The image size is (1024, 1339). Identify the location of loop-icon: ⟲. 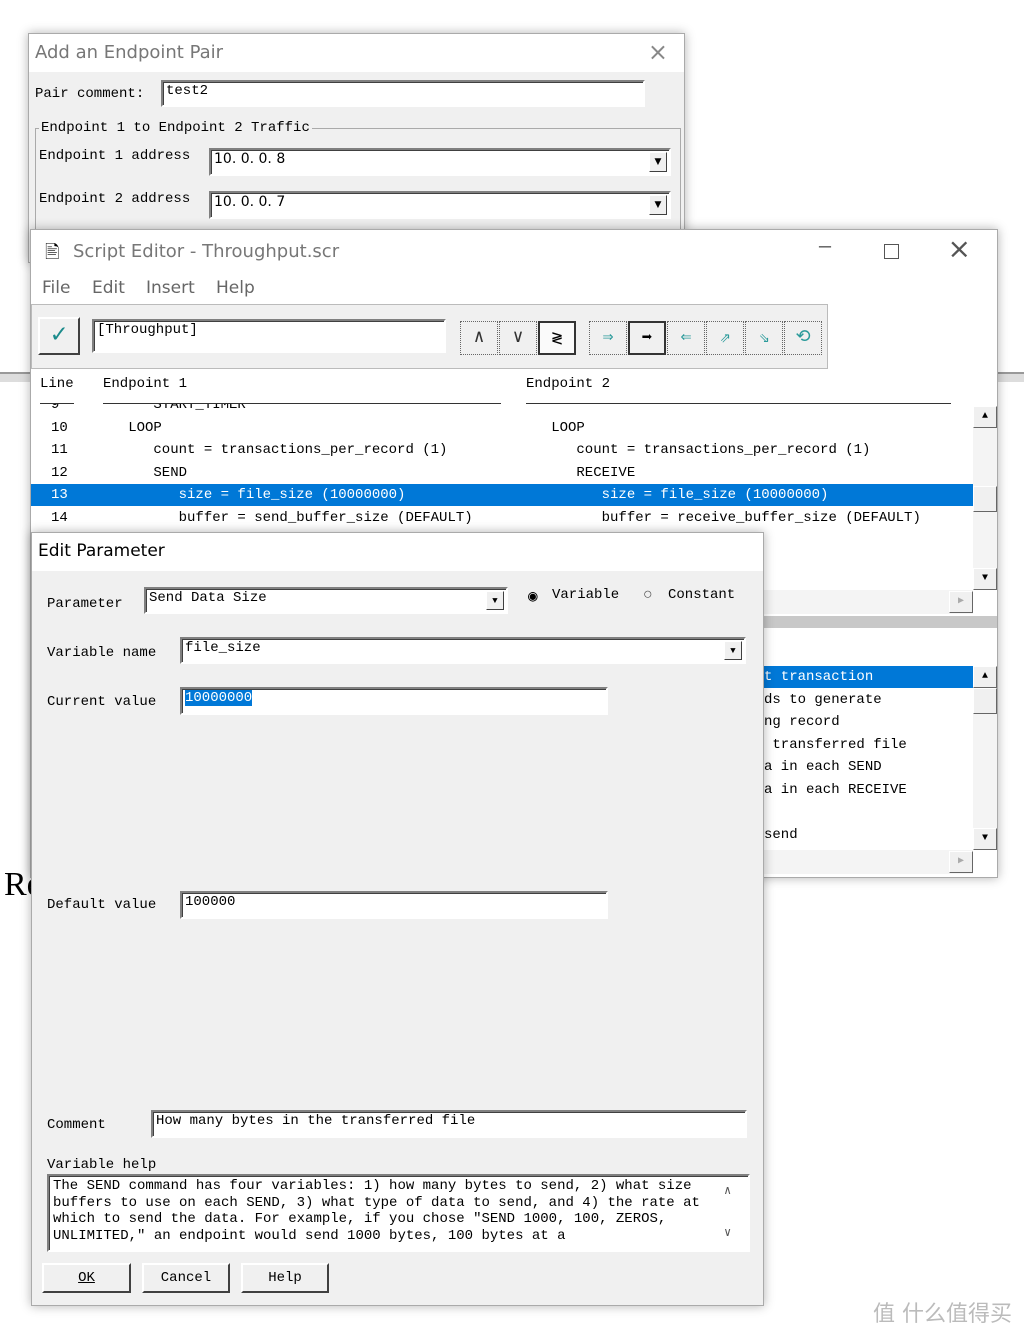
(803, 338).